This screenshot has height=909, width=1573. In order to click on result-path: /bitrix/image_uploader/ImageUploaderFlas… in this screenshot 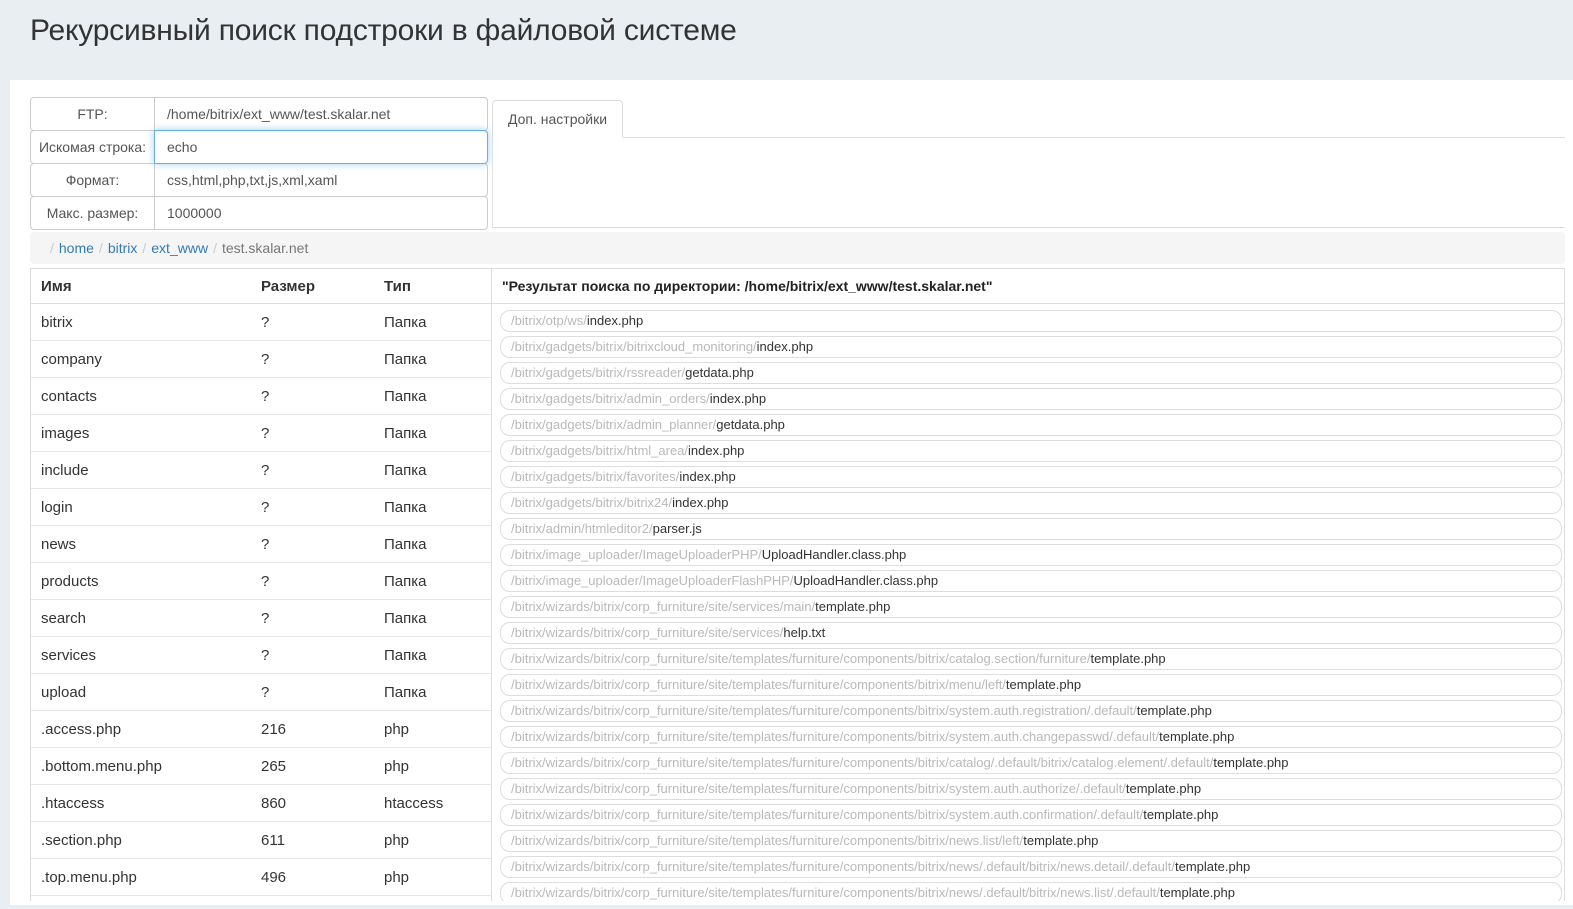, I will do `click(652, 580)`.